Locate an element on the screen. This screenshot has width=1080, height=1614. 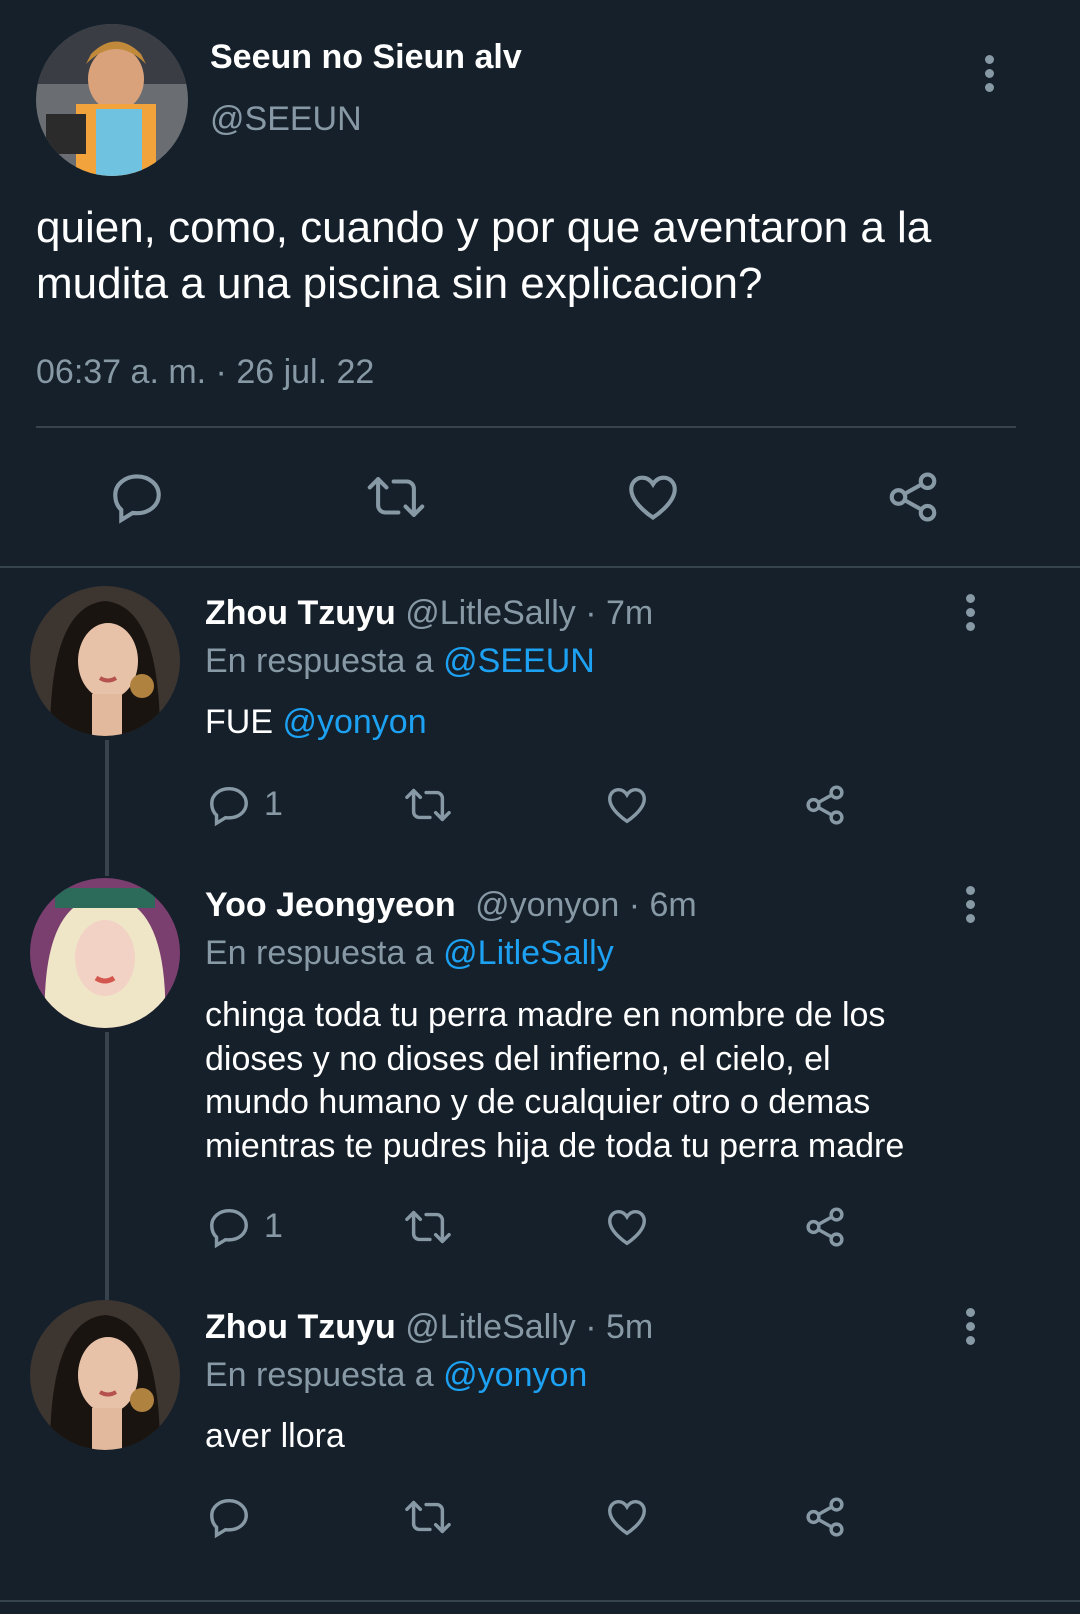
divider is located at coordinates (526, 427).